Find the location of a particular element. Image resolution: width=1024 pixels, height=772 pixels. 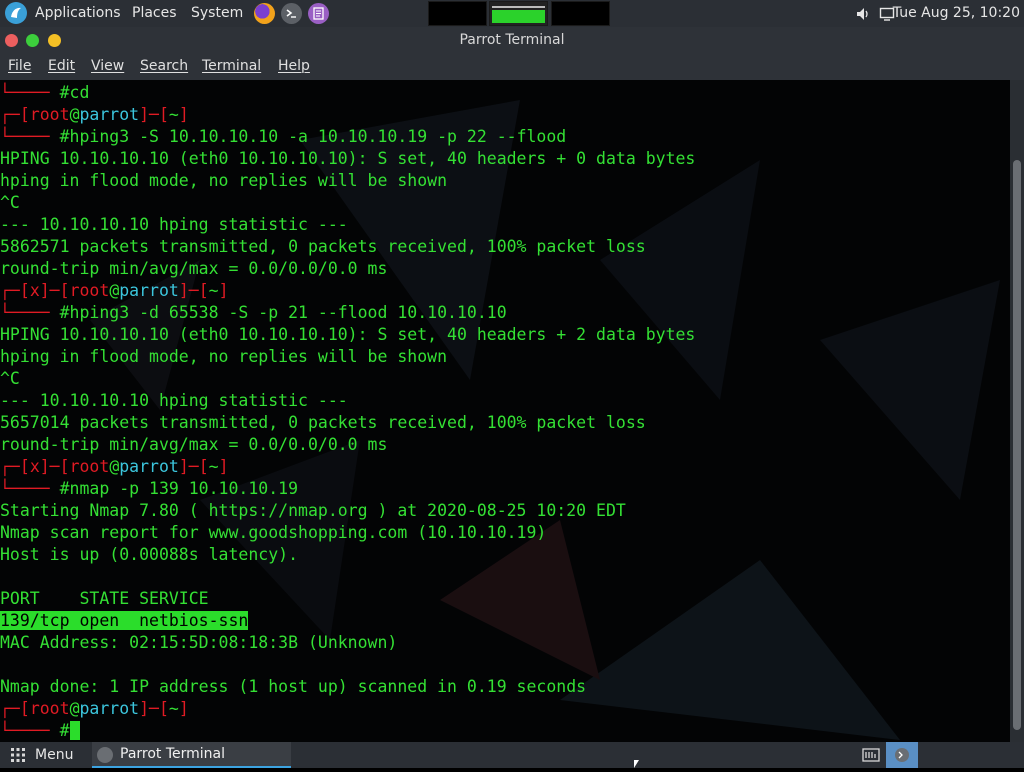

output-text: Host is up (0.00088s latency). is located at coordinates (149, 554).